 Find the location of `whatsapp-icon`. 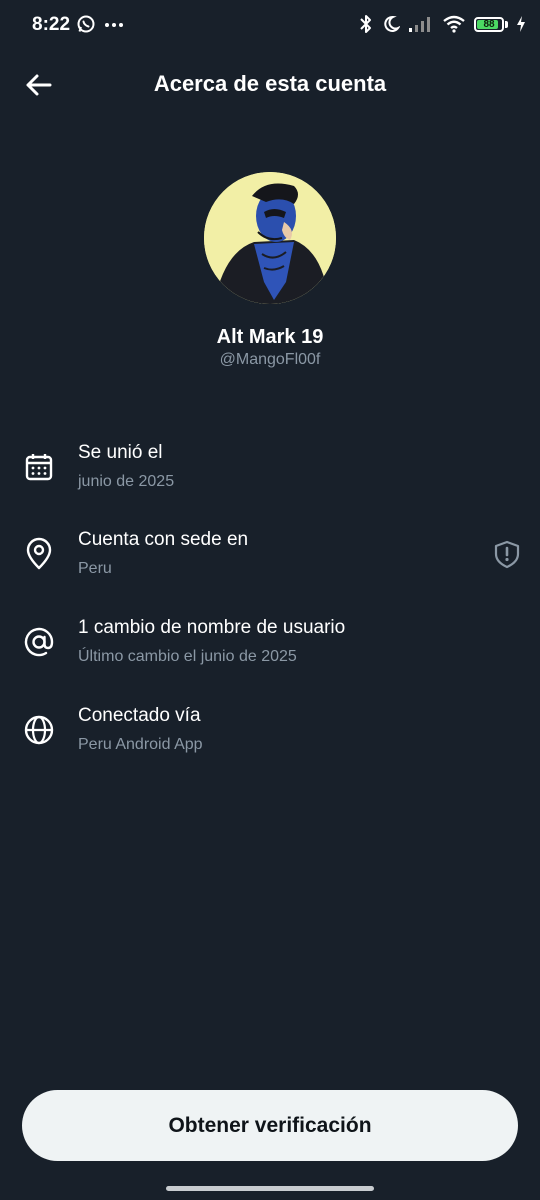

whatsapp-icon is located at coordinates (86, 24).